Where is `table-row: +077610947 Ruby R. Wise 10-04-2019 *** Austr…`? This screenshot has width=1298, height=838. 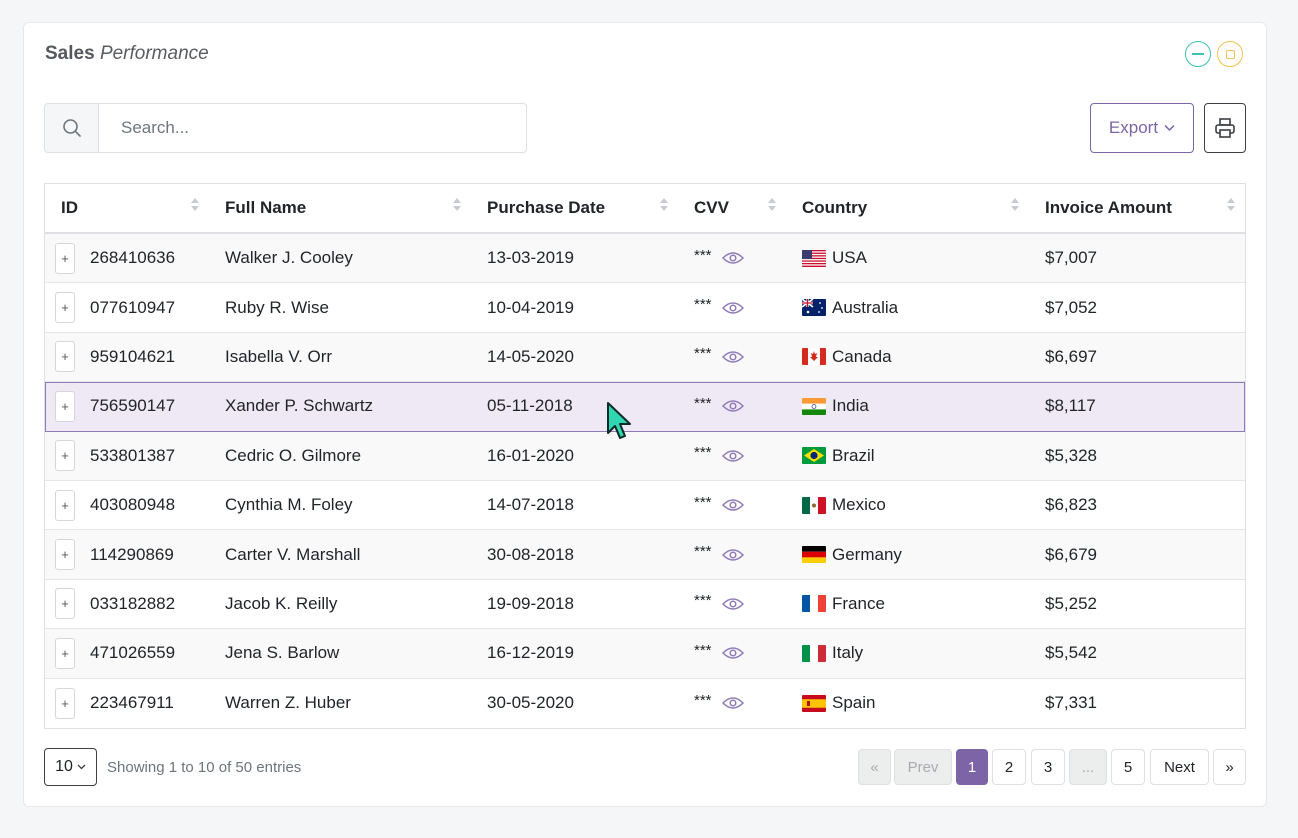 table-row: +077610947 Ruby R. Wise 10-04-2019 *** Austr… is located at coordinates (645, 308).